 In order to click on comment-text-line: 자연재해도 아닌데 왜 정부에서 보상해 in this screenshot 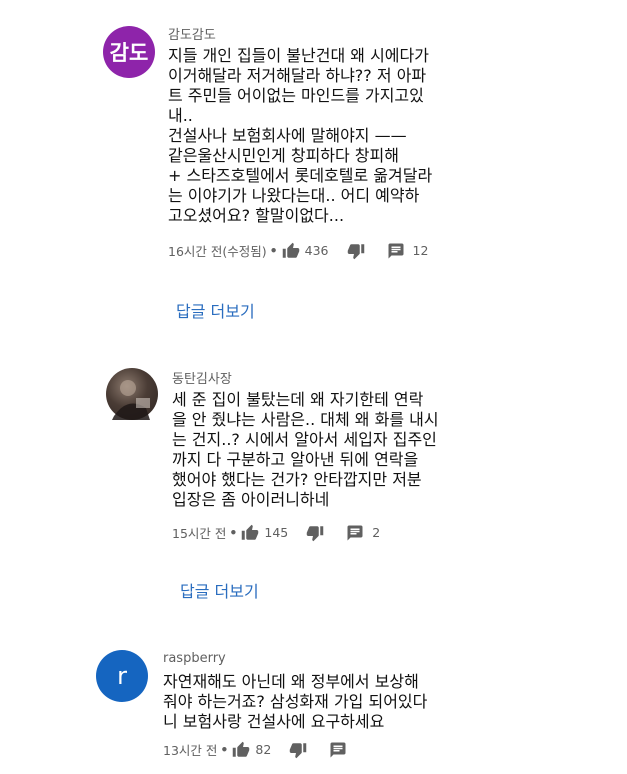, I will do `click(291, 681)`.